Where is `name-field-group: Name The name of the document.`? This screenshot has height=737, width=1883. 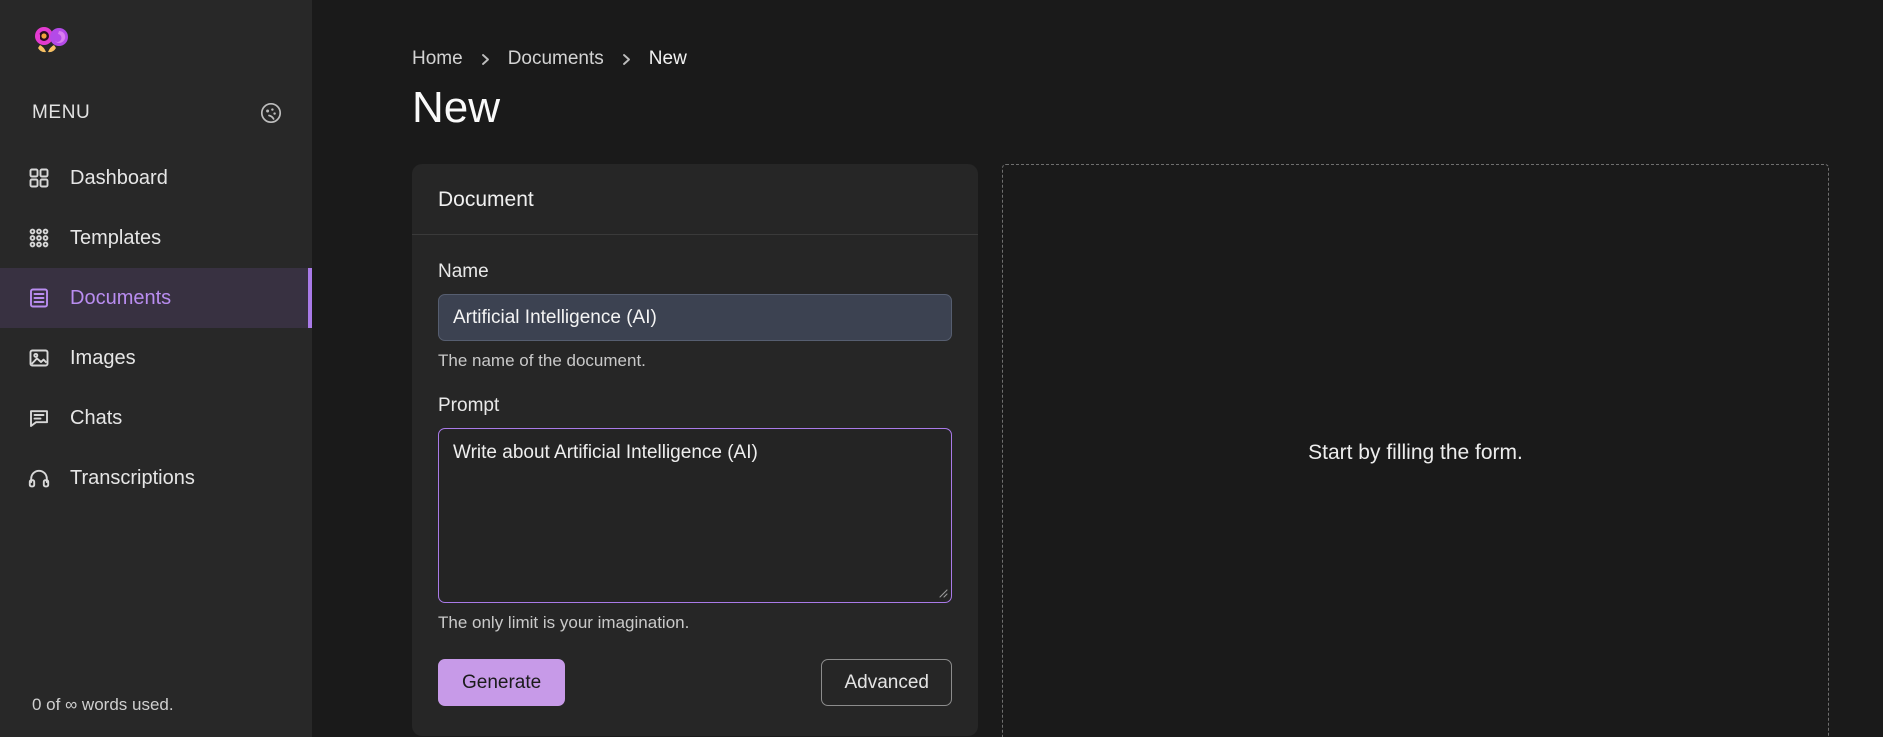 name-field-group: Name The name of the document. is located at coordinates (695, 316).